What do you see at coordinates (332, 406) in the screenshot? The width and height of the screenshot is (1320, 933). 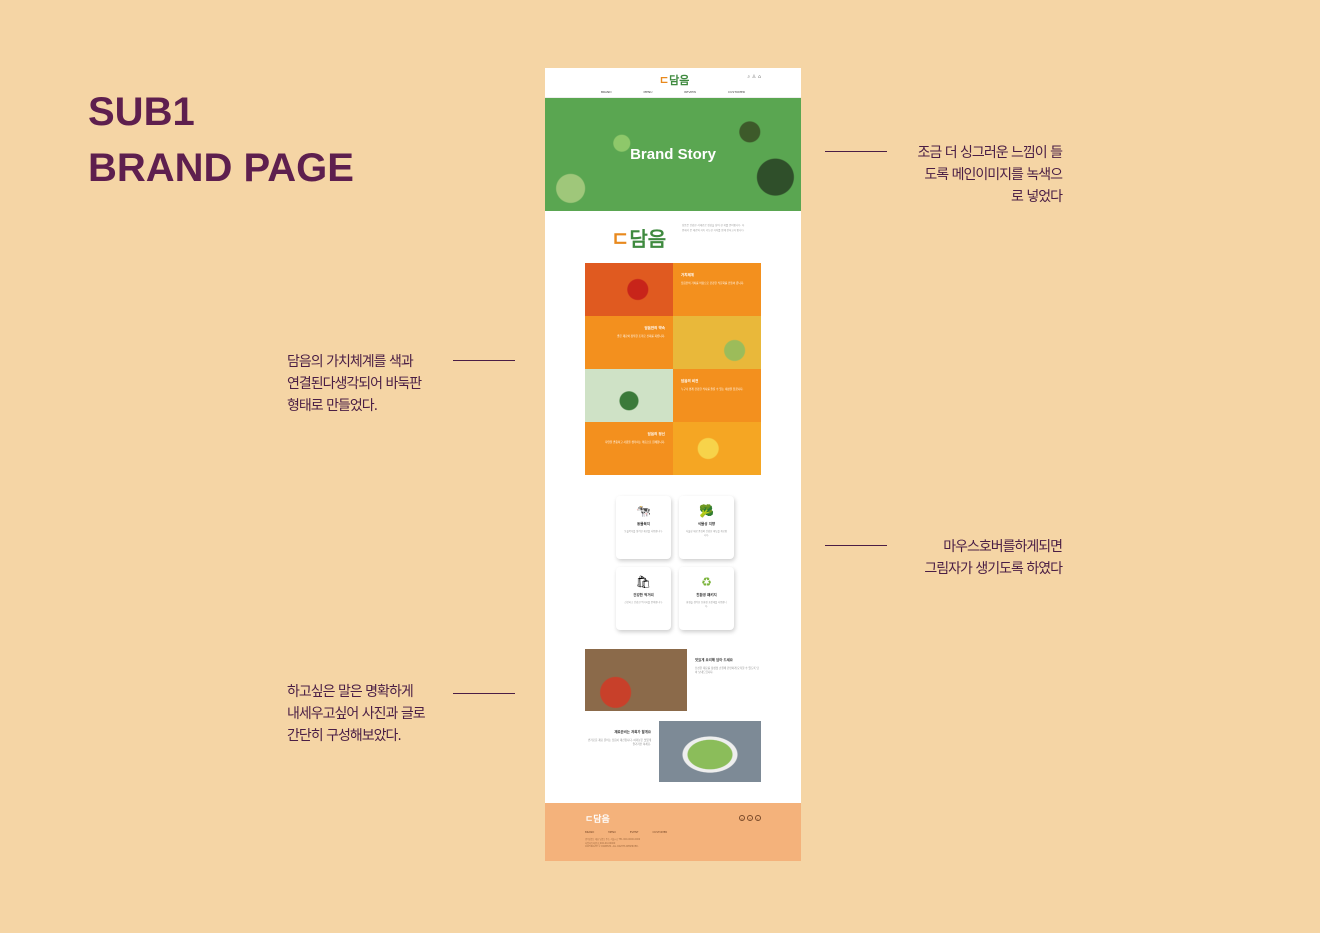 I see `note-line: 형태로 만들었다.` at bounding box center [332, 406].